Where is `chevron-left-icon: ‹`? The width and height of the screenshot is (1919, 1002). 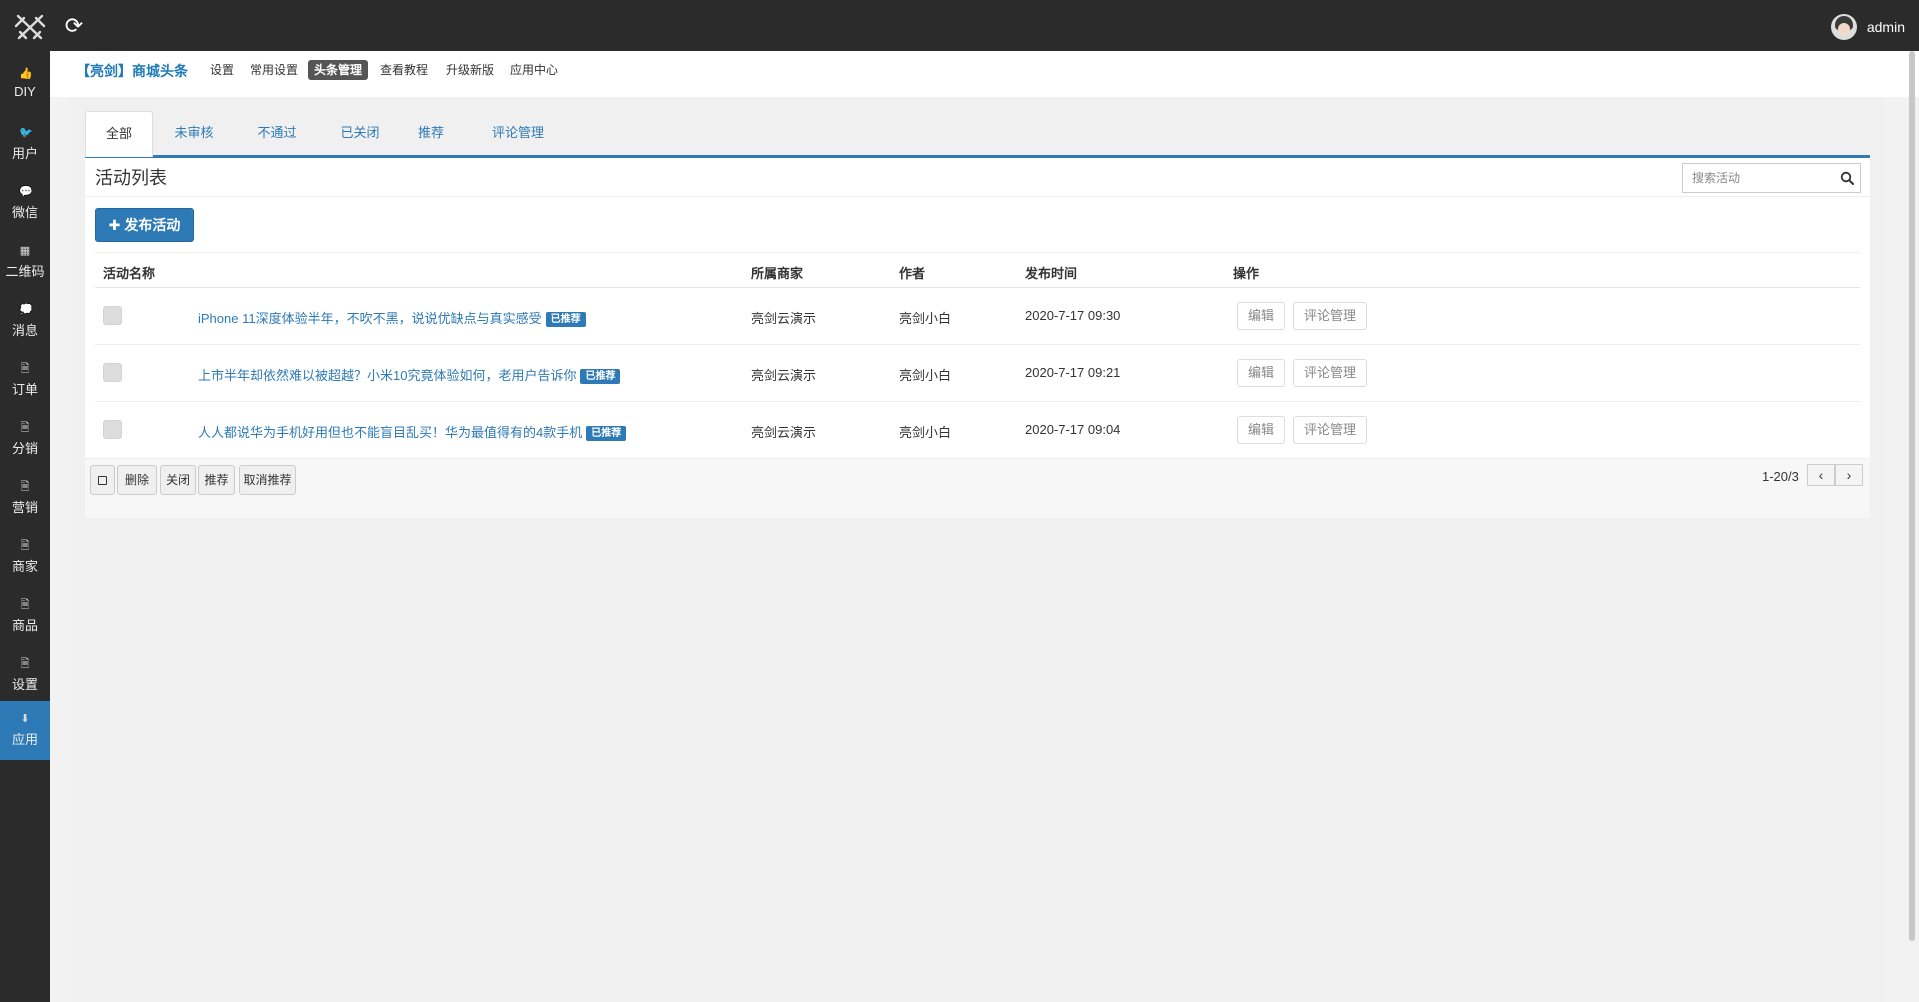
chevron-left-icon: ‹ is located at coordinates (1821, 475).